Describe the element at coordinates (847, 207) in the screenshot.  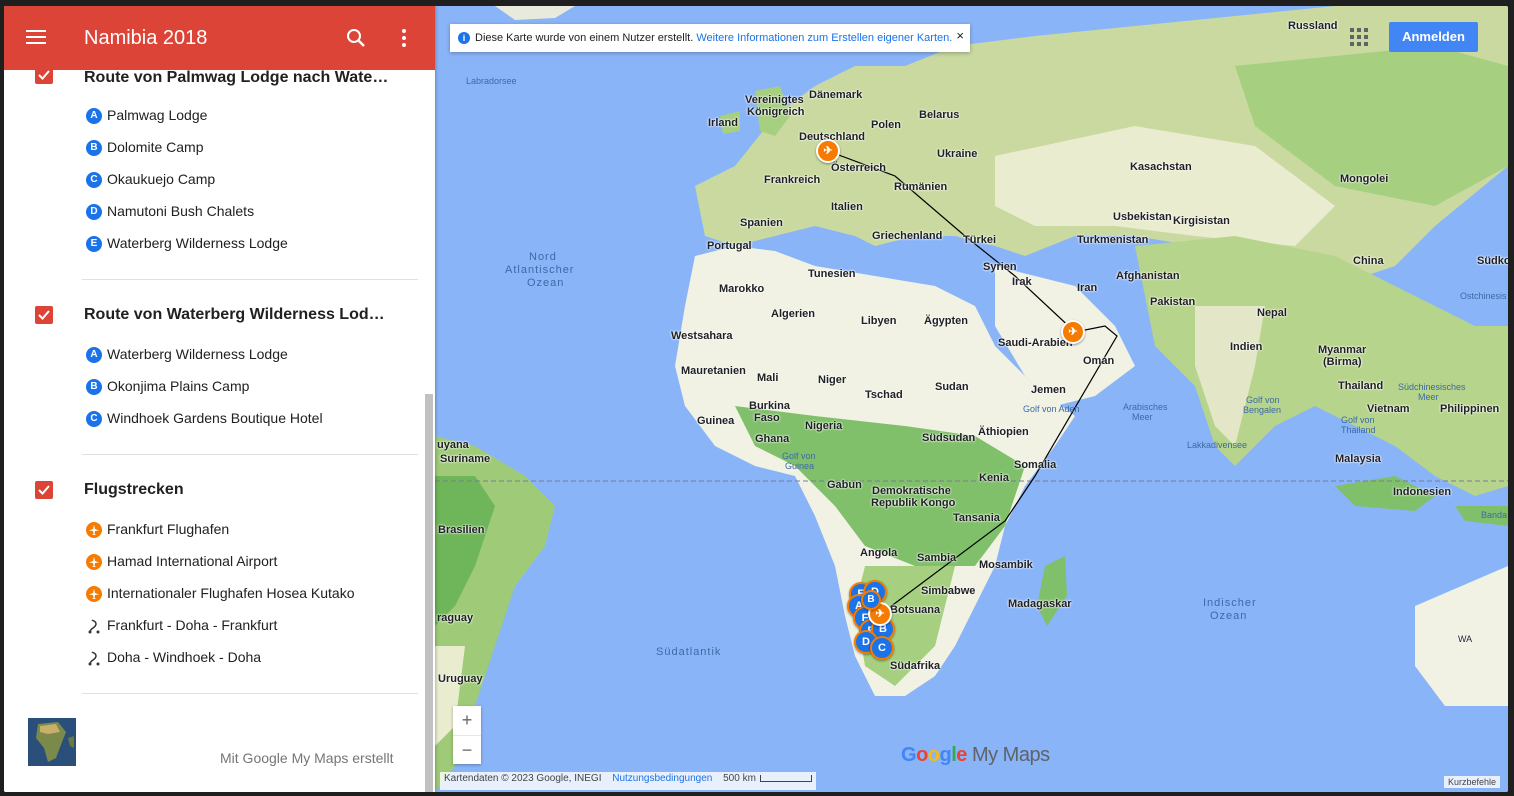
I see `map-label: Italien` at that location.